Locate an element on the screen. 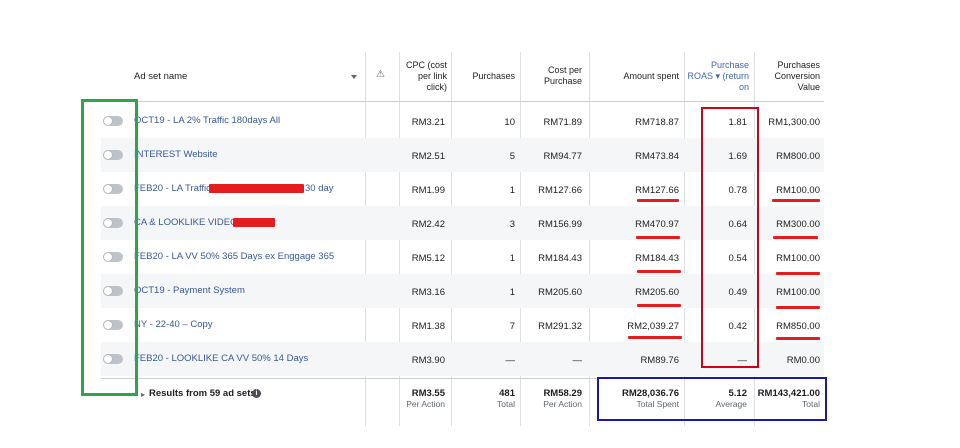  footer-cpc-value: RM3.55 is located at coordinates (428, 393).